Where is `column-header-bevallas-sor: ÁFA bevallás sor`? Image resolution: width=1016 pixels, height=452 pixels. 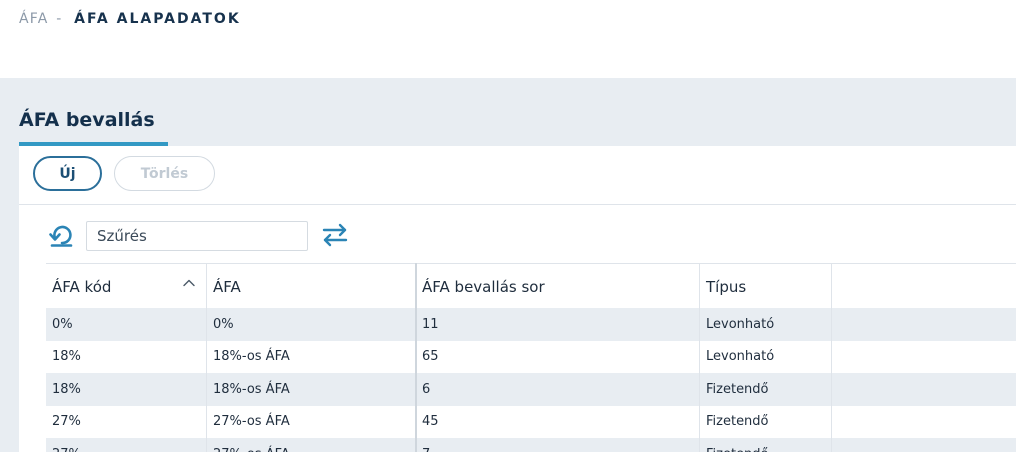 column-header-bevallas-sor: ÁFA bevallás sor is located at coordinates (557, 286).